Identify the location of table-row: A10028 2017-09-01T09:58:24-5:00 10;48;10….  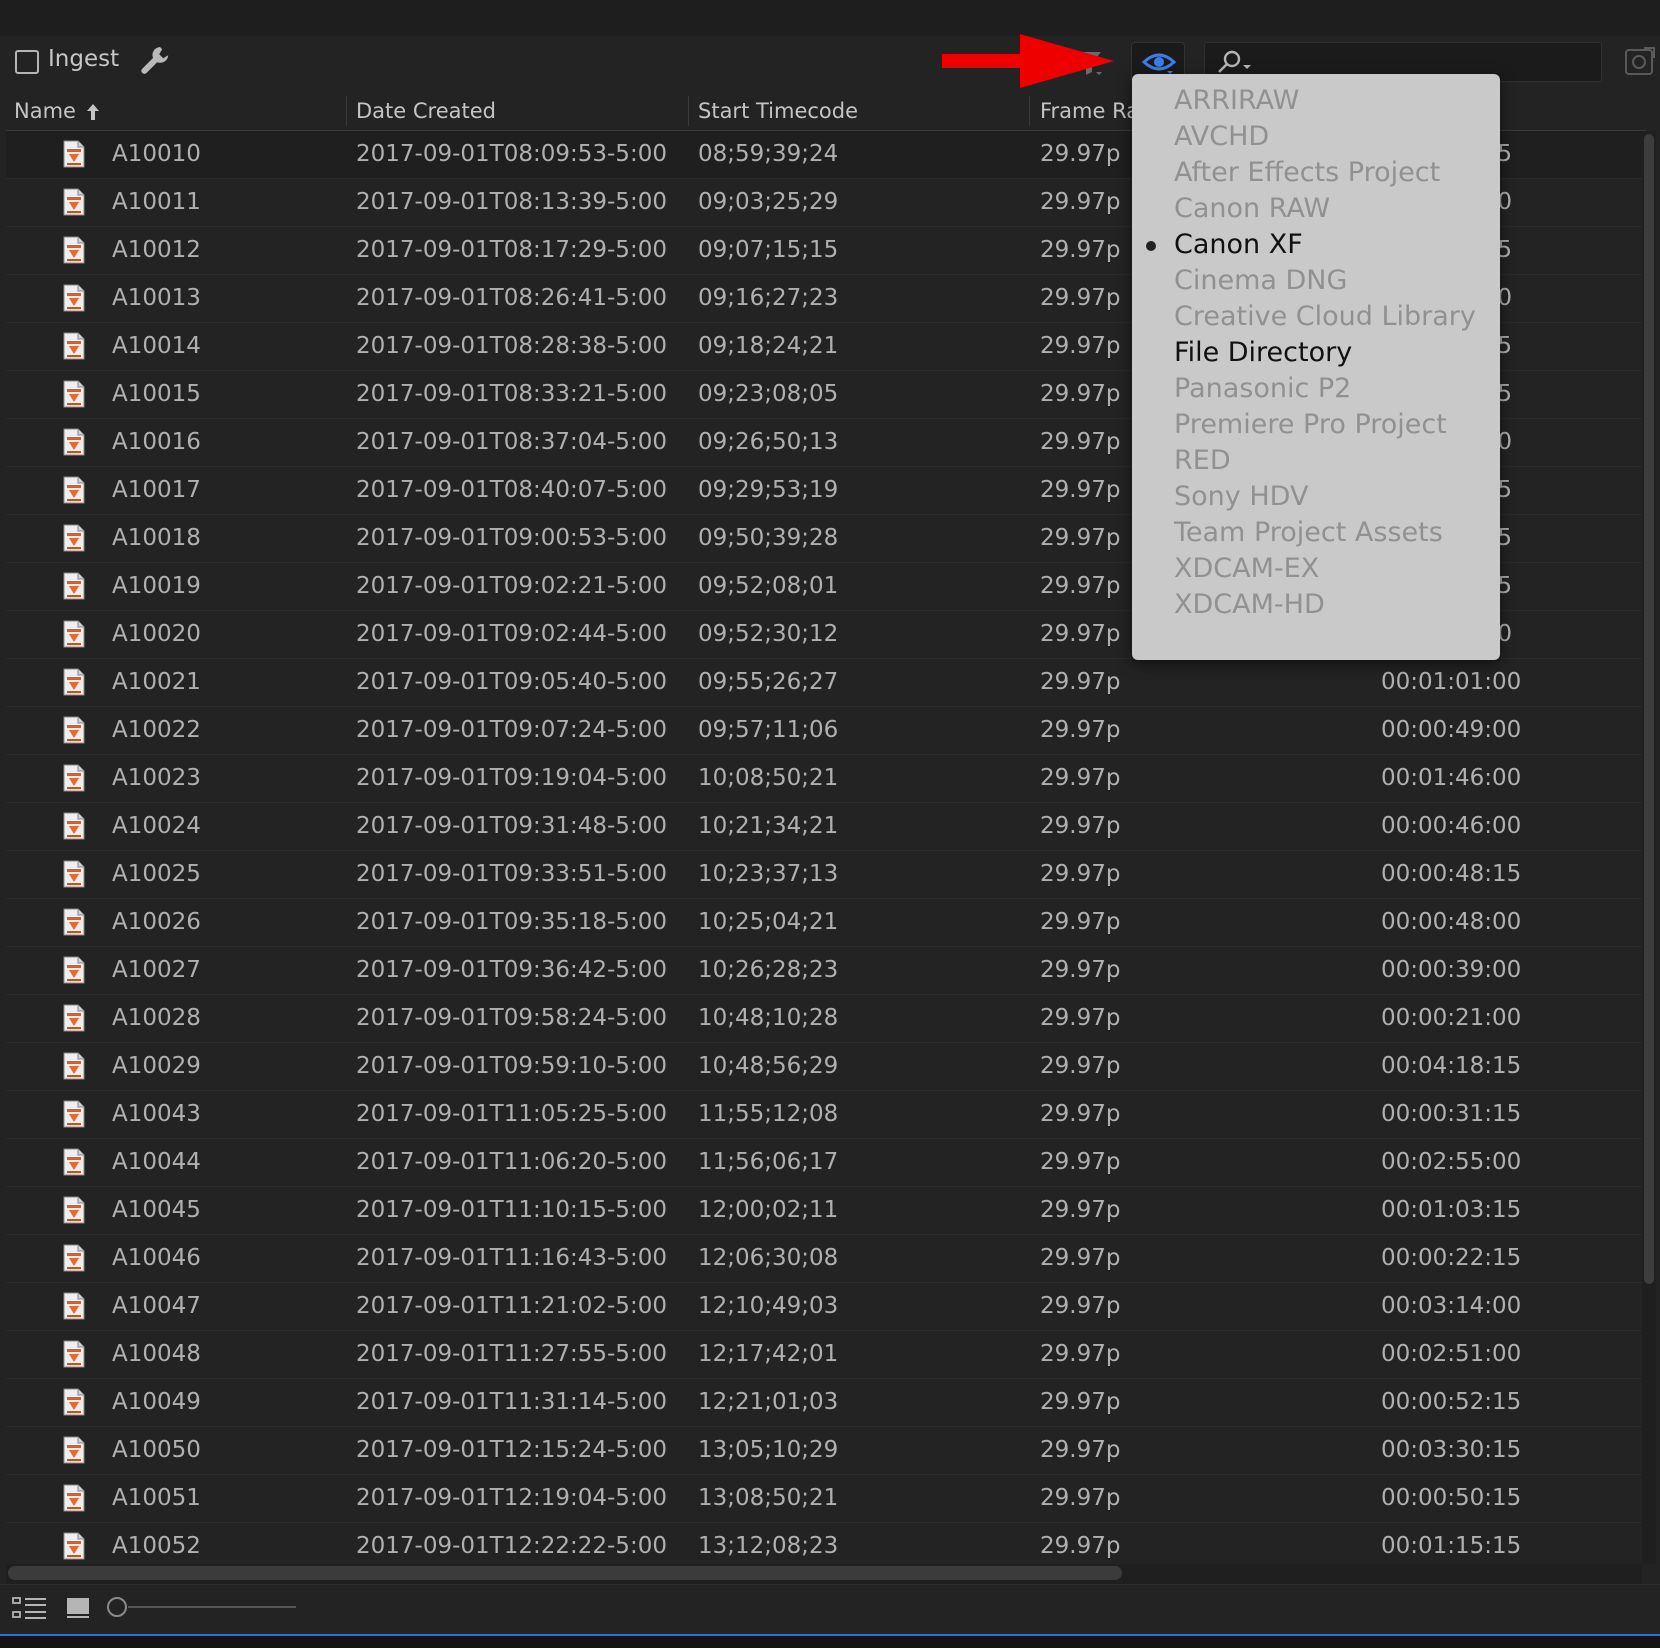
(824, 1019).